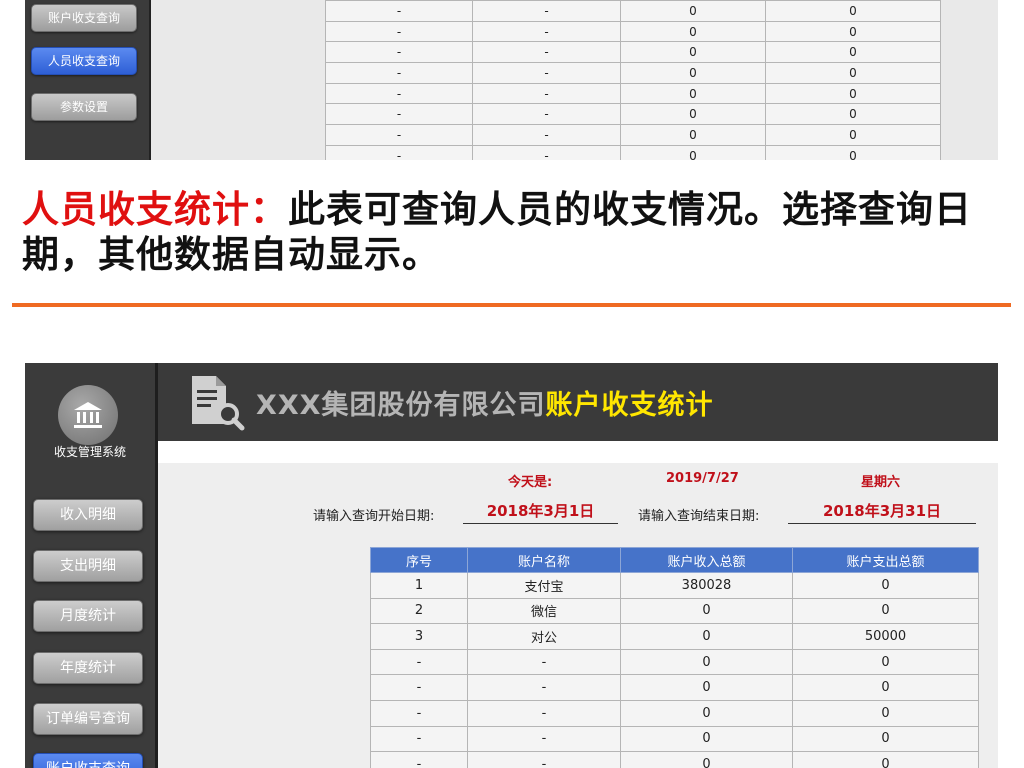 Image resolution: width=1024 pixels, height=768 pixels. Describe the element at coordinates (885, 560) in the screenshot. I see `column-header-expense-total: 账户支出总额` at that location.